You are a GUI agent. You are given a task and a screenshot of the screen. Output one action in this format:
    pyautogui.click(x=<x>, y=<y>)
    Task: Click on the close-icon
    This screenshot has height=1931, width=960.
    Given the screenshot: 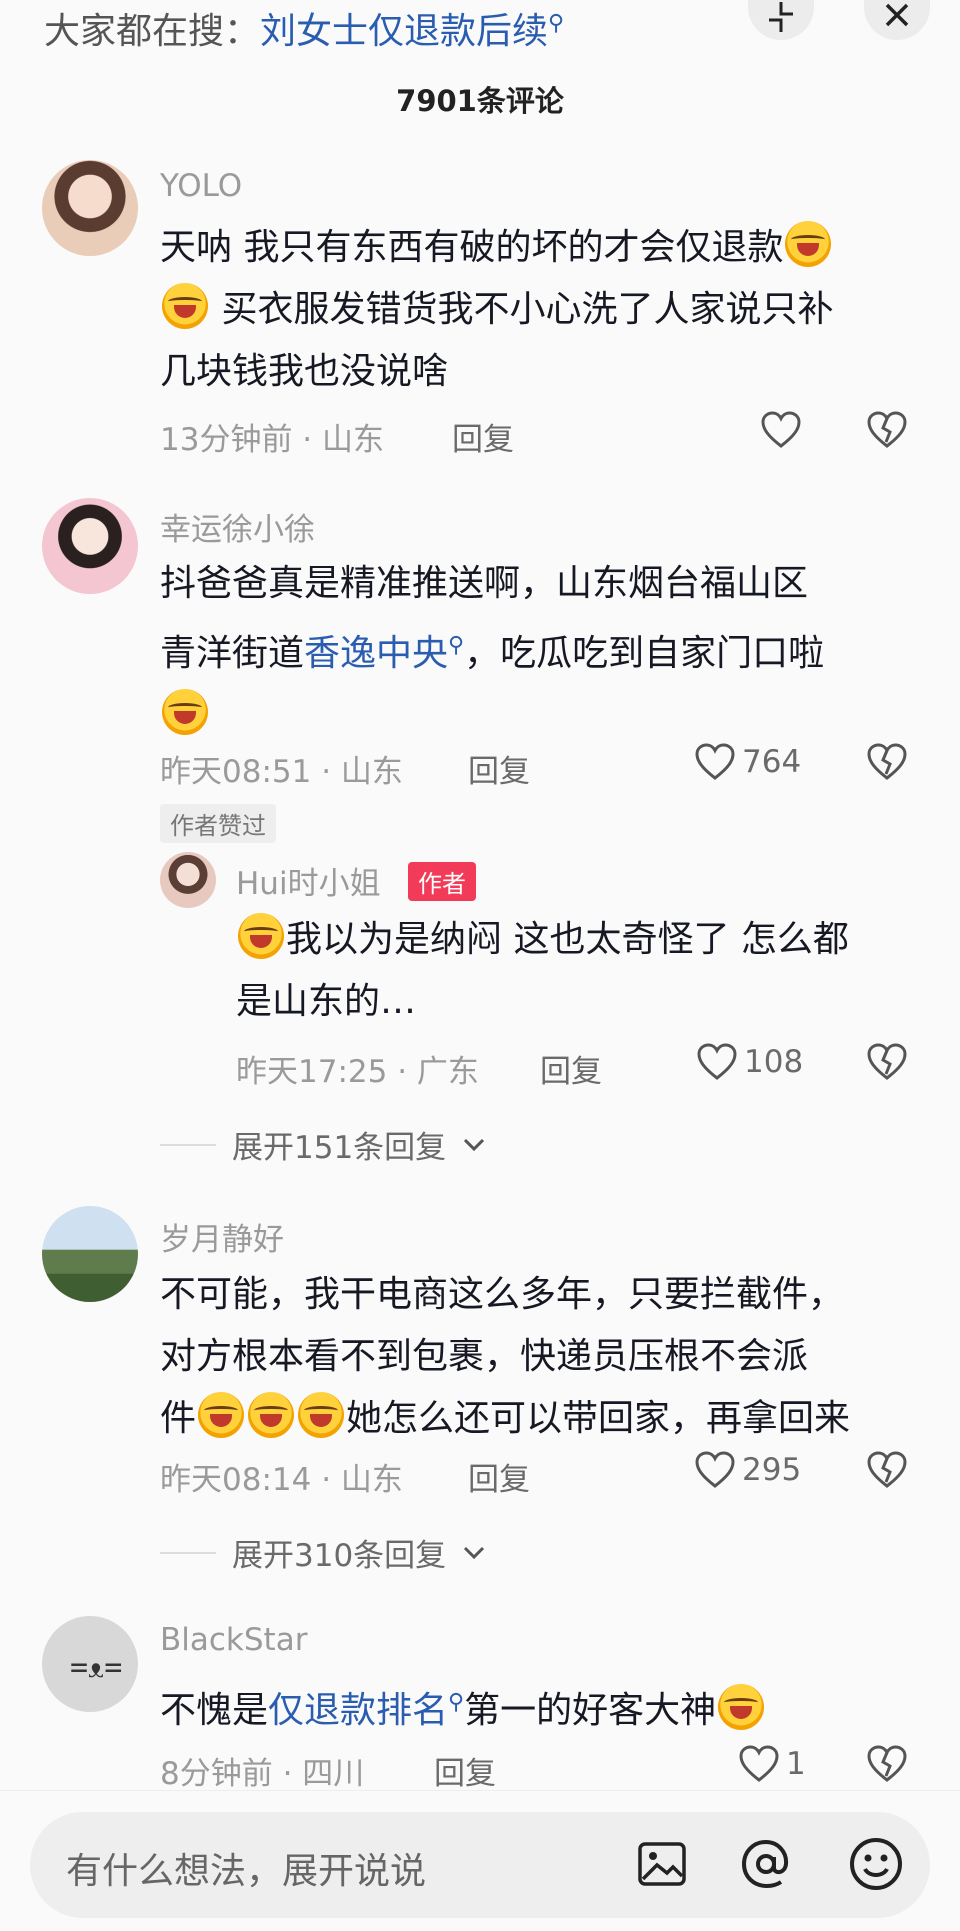 What is the action you would take?
    pyautogui.click(x=897, y=20)
    